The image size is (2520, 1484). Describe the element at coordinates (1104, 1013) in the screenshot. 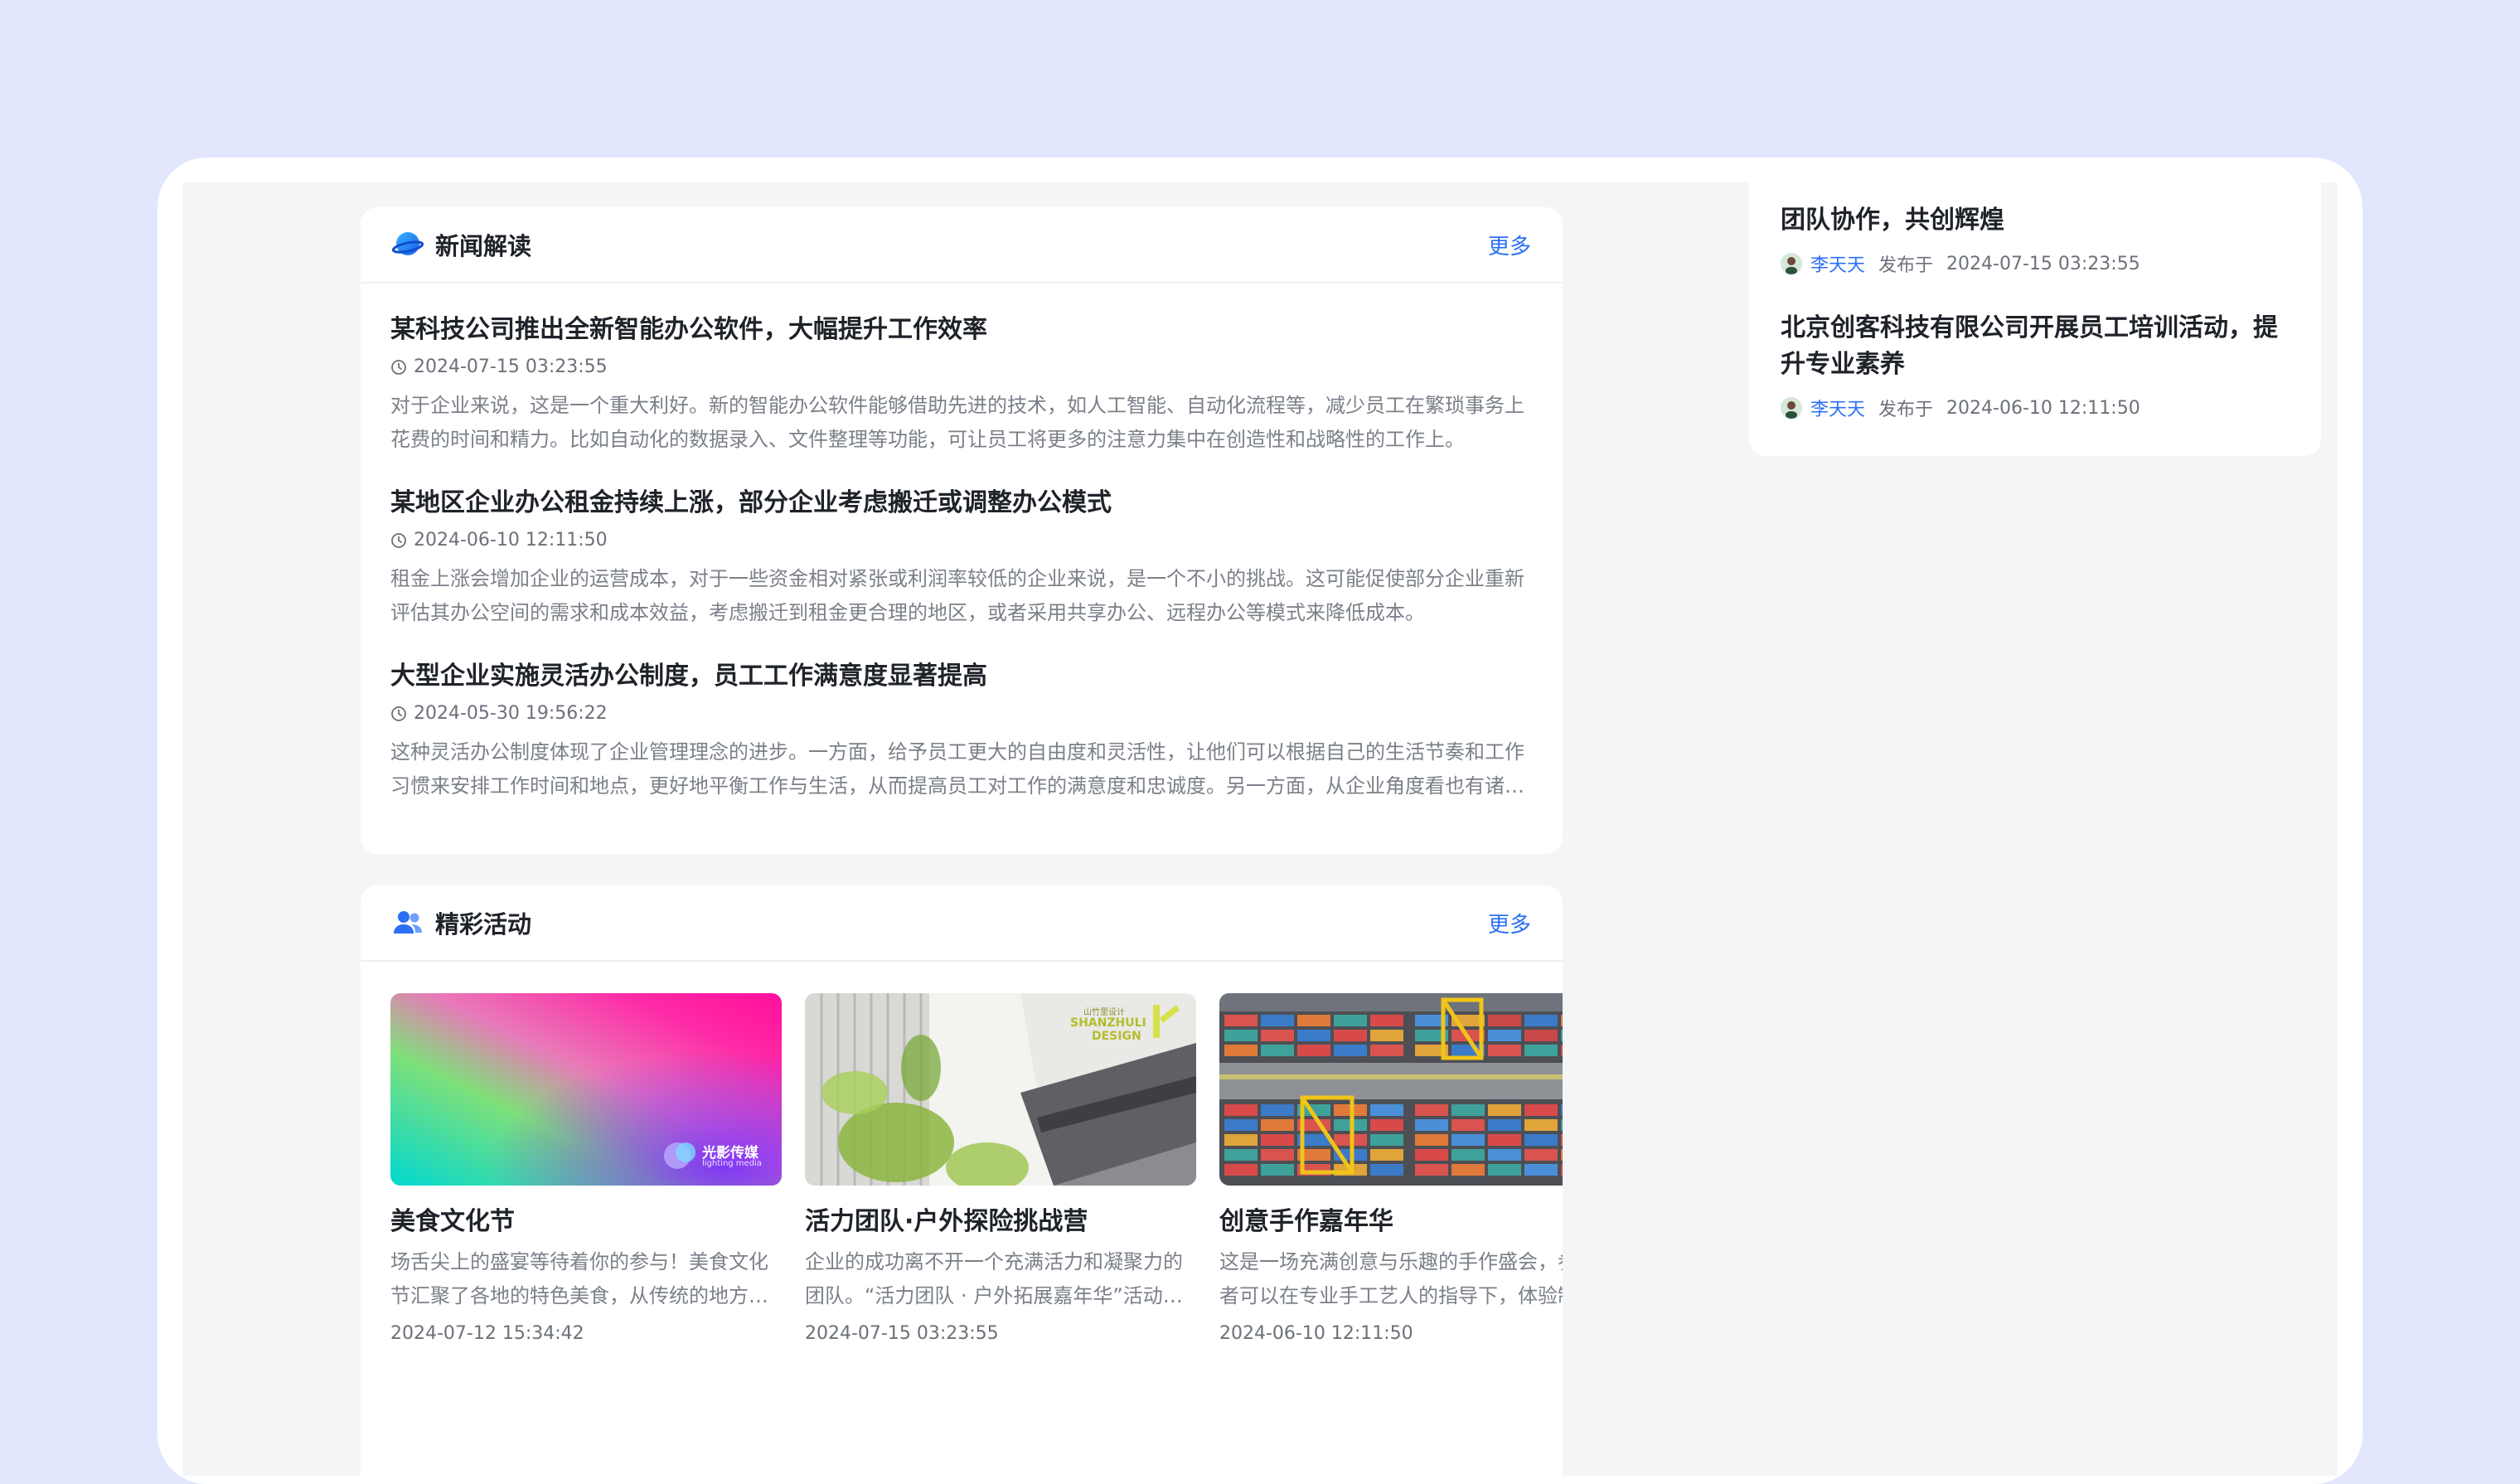

I see `brand-chinese: 山竹里设计` at that location.